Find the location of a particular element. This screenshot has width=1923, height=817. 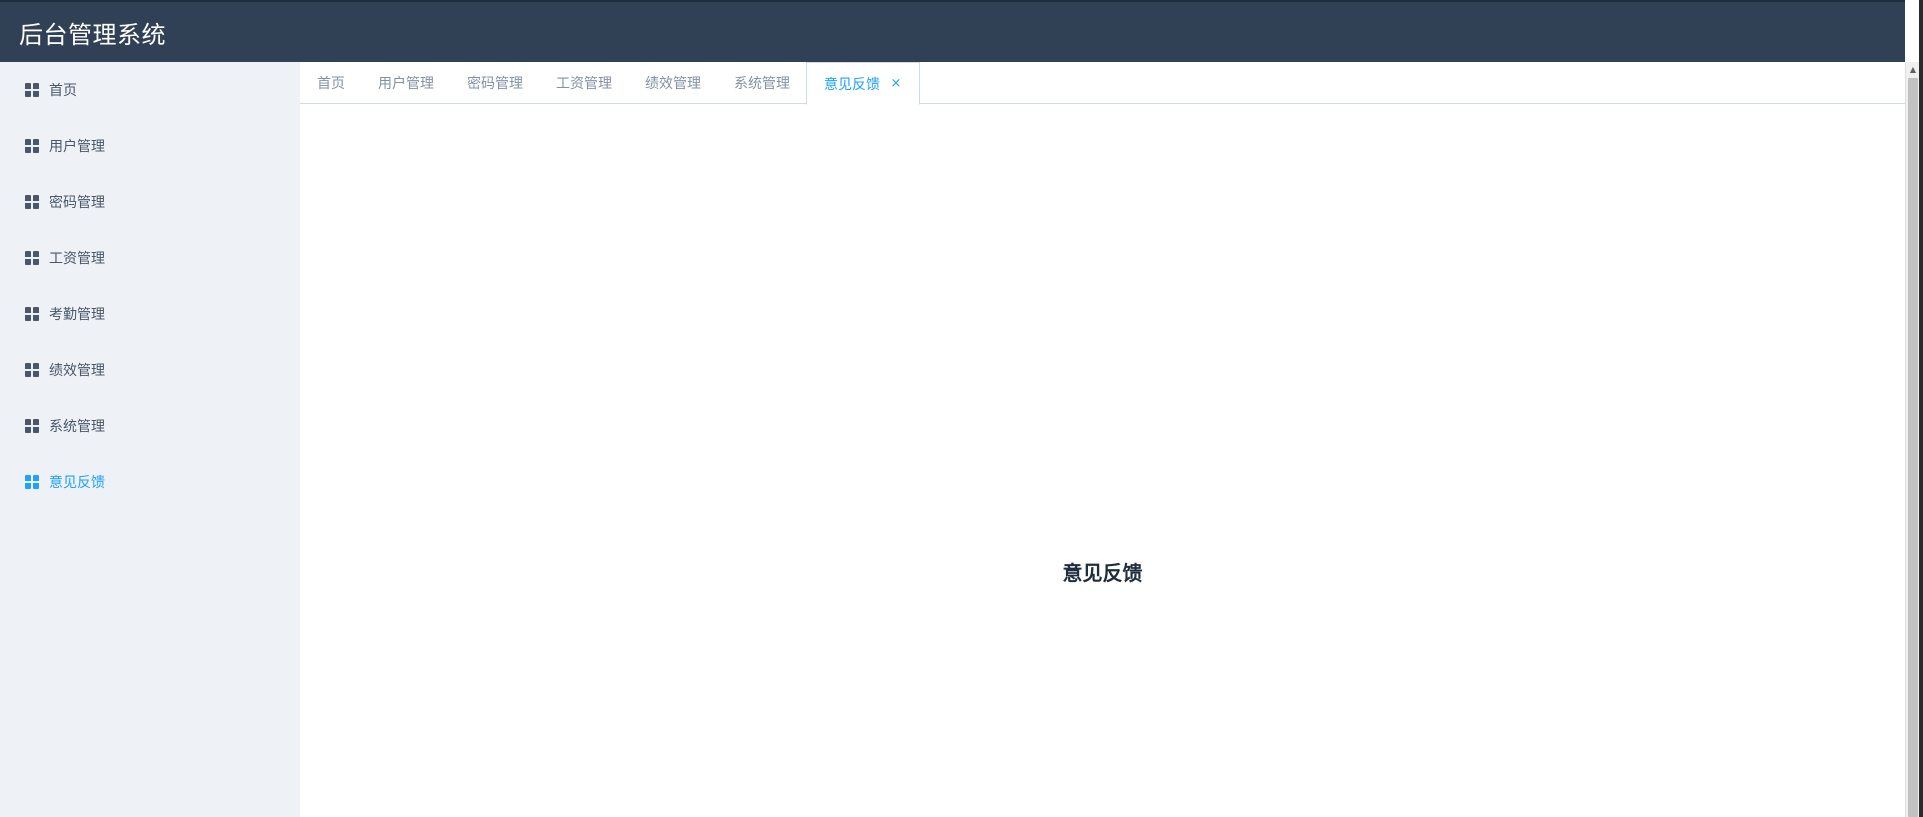

sidebar-item-label: 考勤管理 is located at coordinates (77, 315).